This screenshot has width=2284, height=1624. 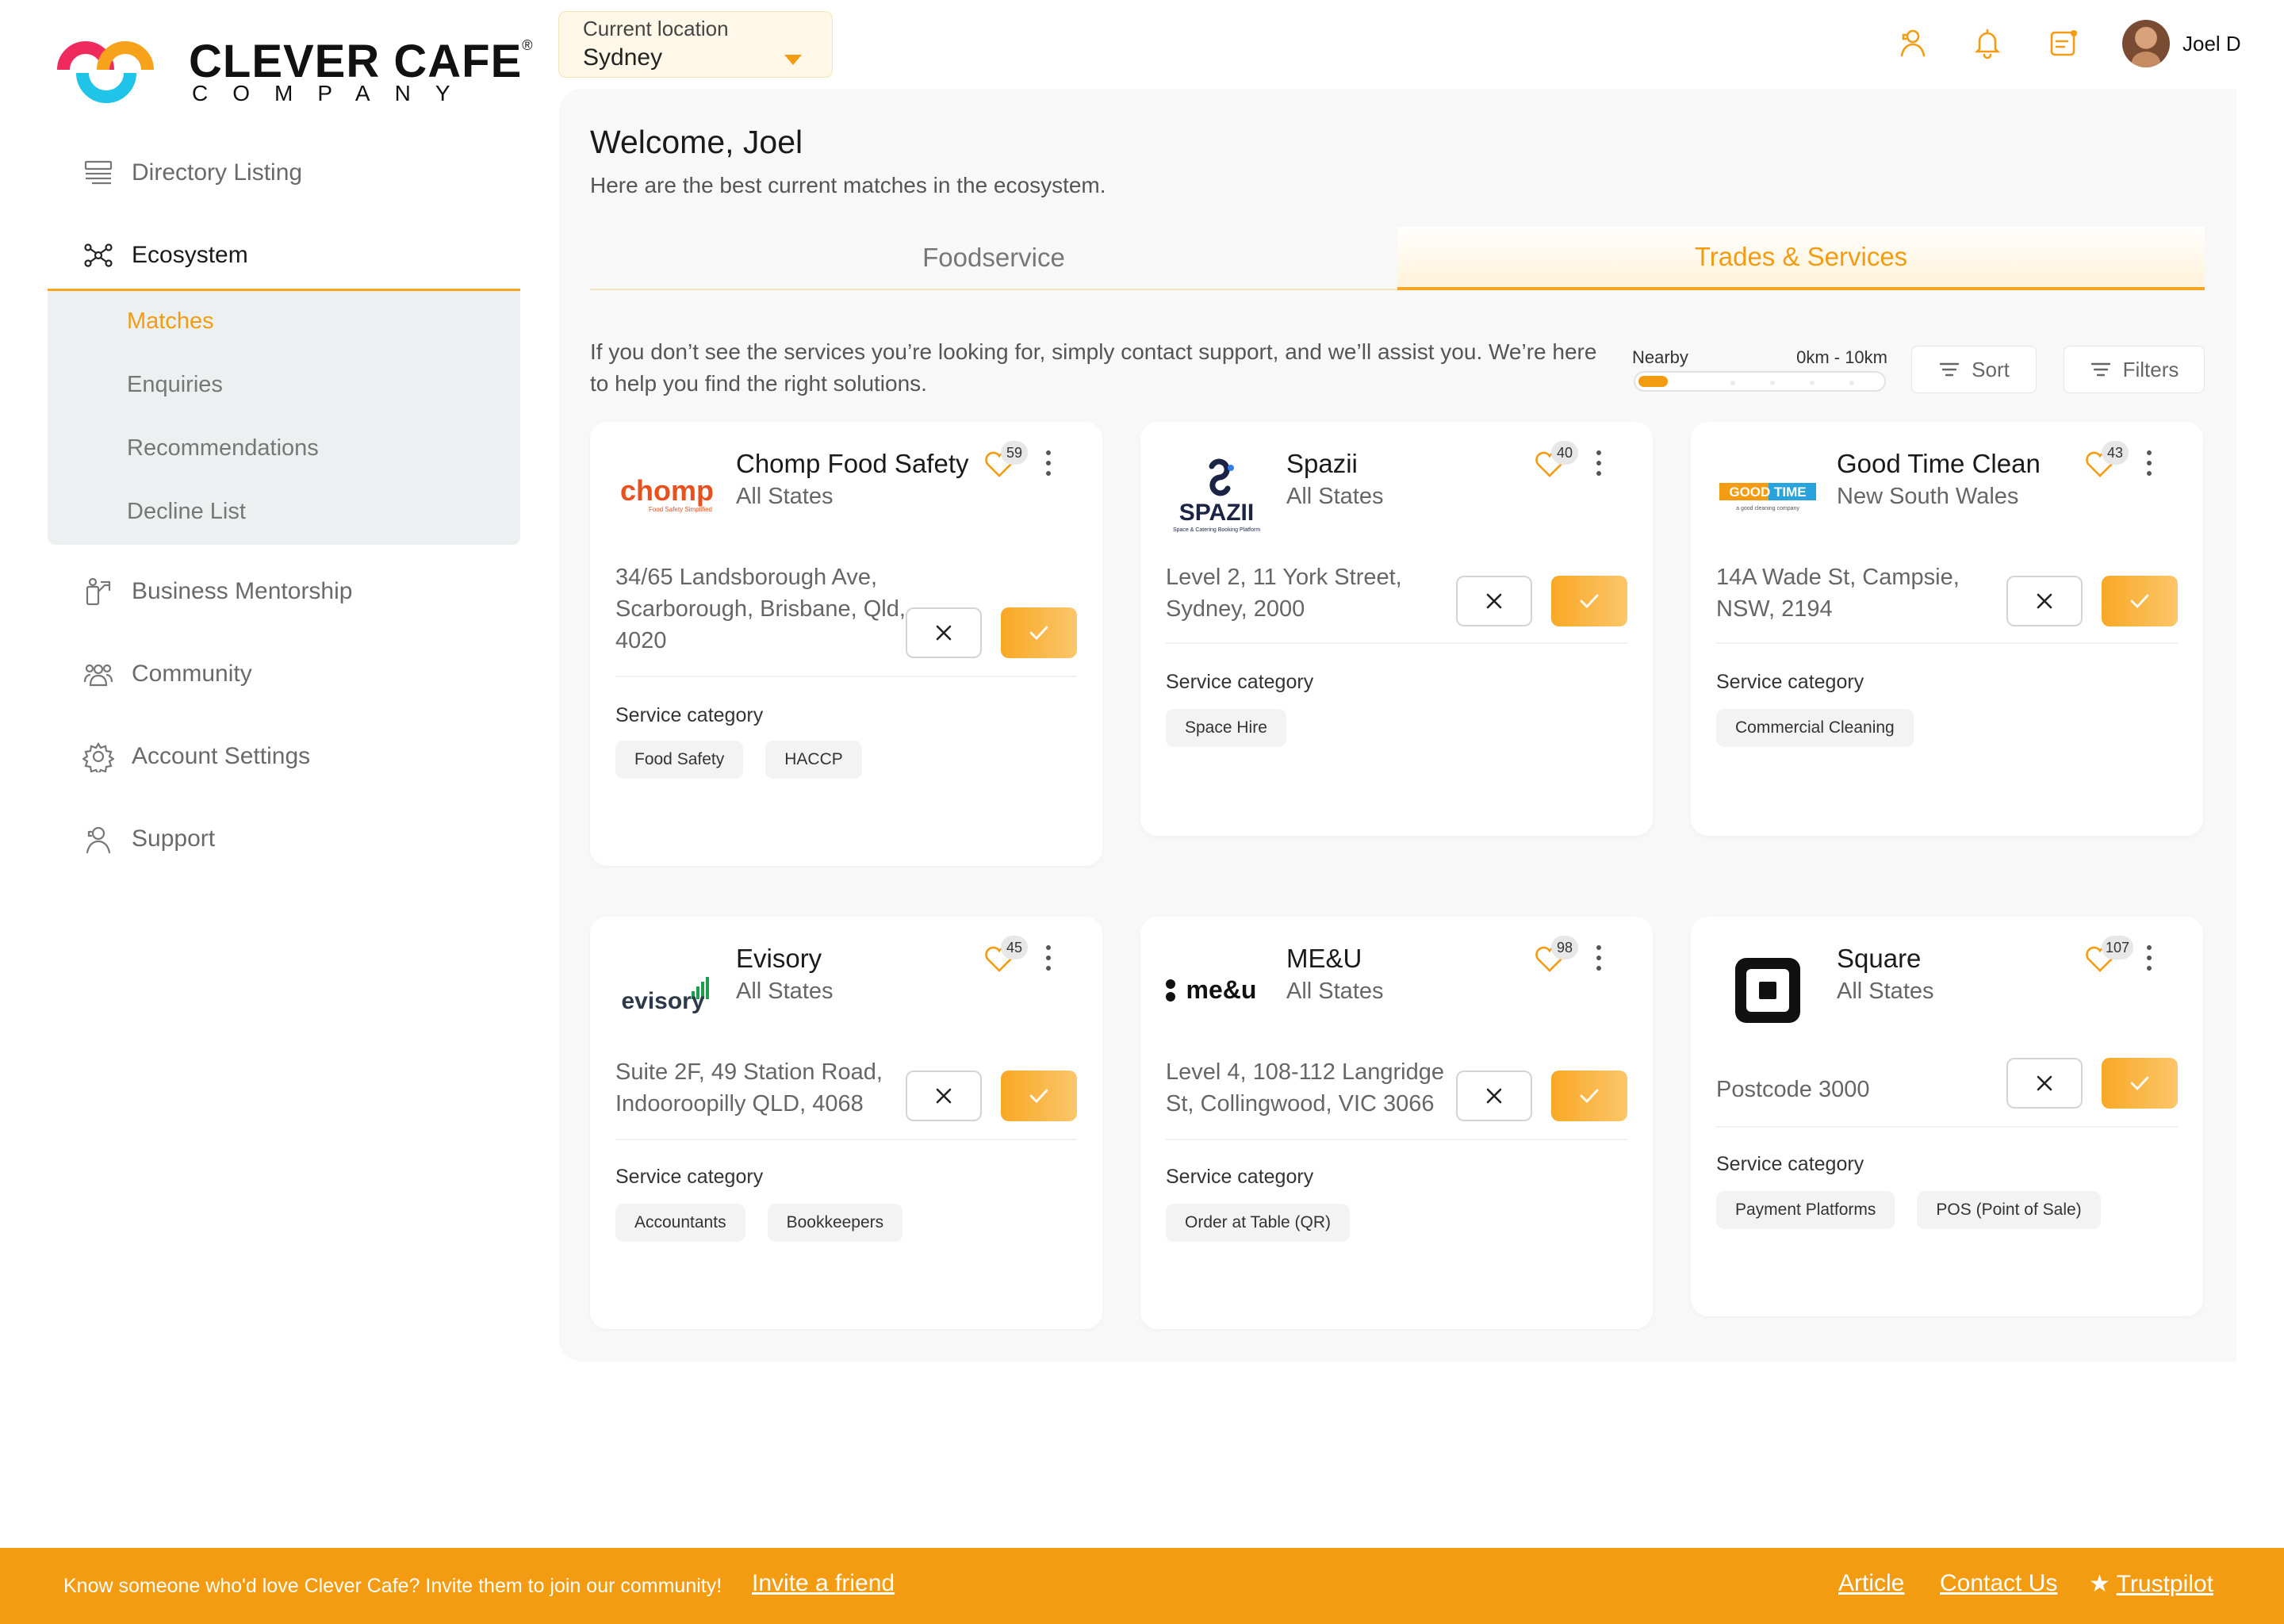 What do you see at coordinates (759, 1223) in the screenshot?
I see `tag-list: Accountants Bookkeepers` at bounding box center [759, 1223].